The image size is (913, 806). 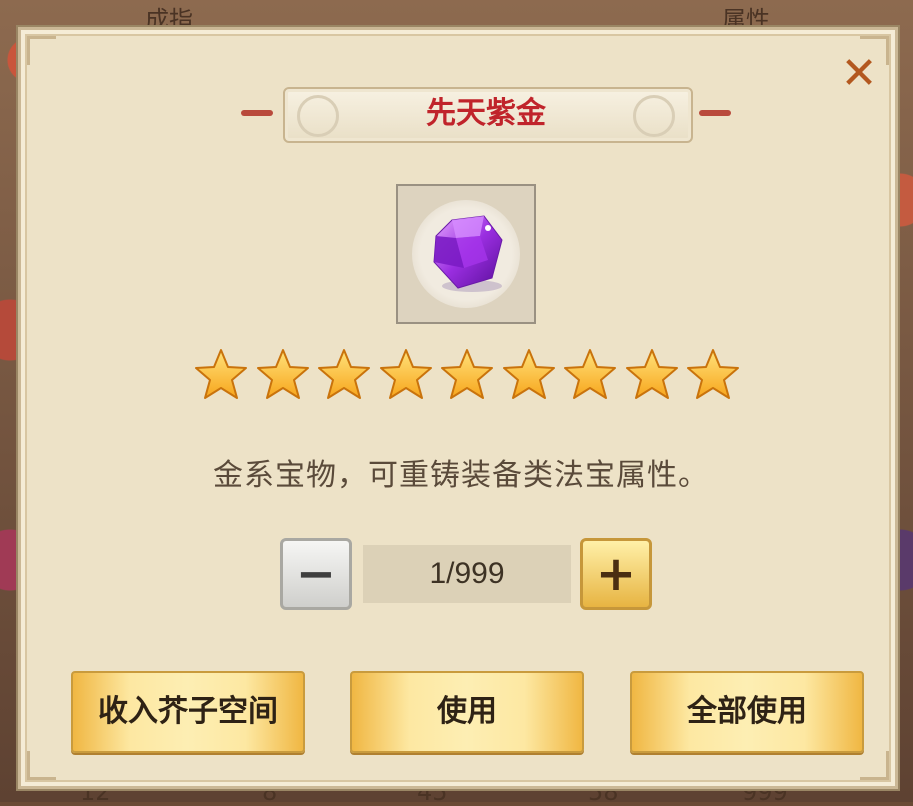 What do you see at coordinates (747, 712) in the screenshot?
I see `use-all-button: 全部使用` at bounding box center [747, 712].